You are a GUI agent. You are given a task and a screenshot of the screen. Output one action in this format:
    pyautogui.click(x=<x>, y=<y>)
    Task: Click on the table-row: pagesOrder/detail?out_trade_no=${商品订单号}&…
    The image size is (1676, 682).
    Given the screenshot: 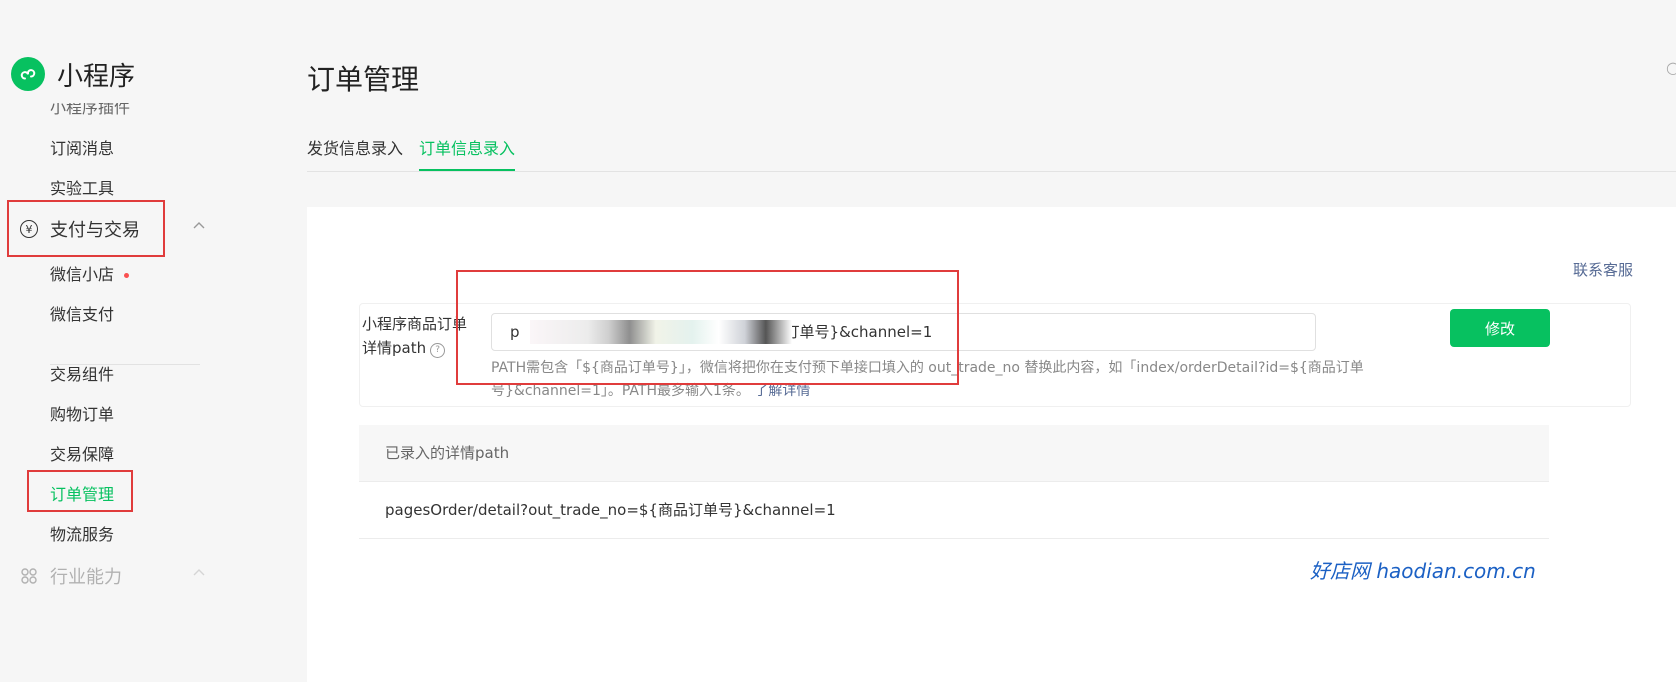 What is the action you would take?
    pyautogui.click(x=954, y=510)
    